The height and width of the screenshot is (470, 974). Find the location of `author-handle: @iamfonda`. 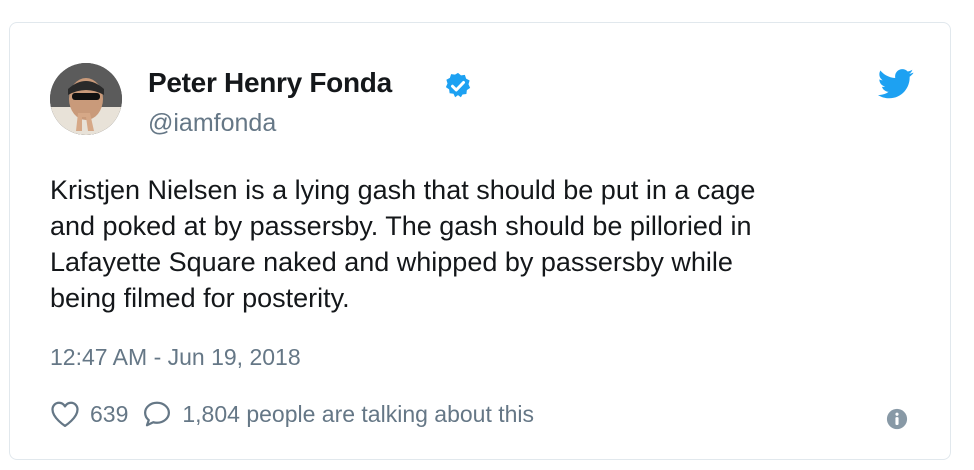

author-handle: @iamfonda is located at coordinates (212, 123).